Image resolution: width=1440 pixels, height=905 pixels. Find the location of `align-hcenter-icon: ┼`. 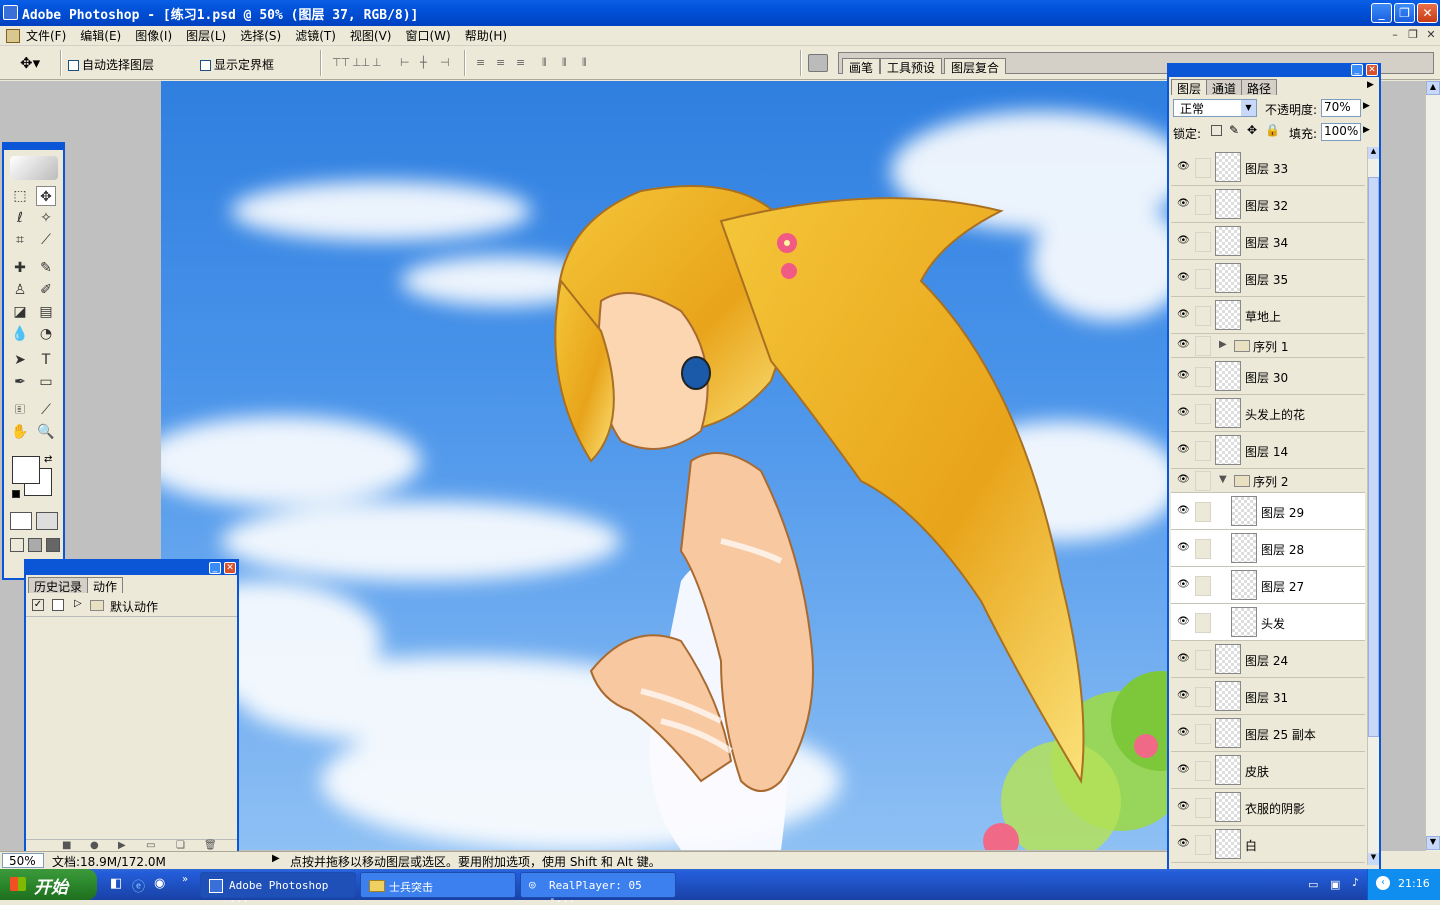

align-hcenter-icon: ┼ is located at coordinates (428, 63).